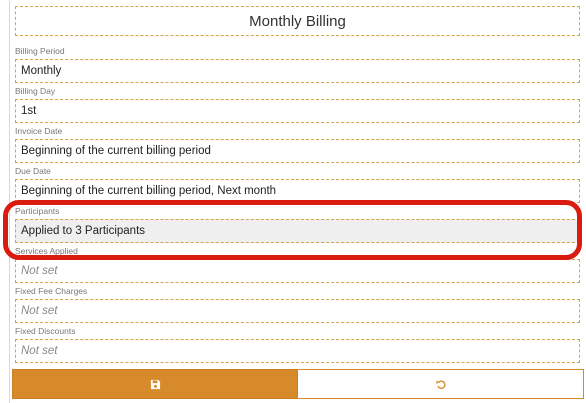 The width and height of the screenshot is (586, 403). What do you see at coordinates (297, 351) in the screenshot?
I see `fixed-discounts-field: Not set` at bounding box center [297, 351].